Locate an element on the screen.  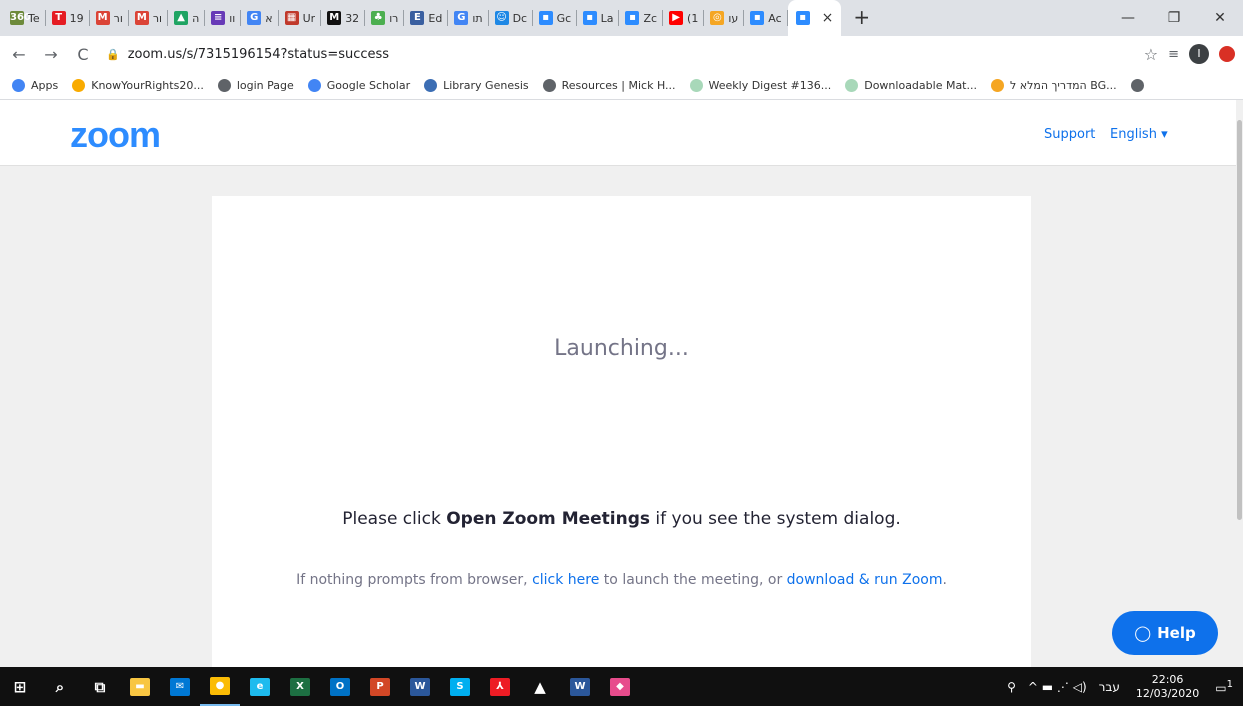
browser-tab: ♣ רו is located at coordinates (385, 18).